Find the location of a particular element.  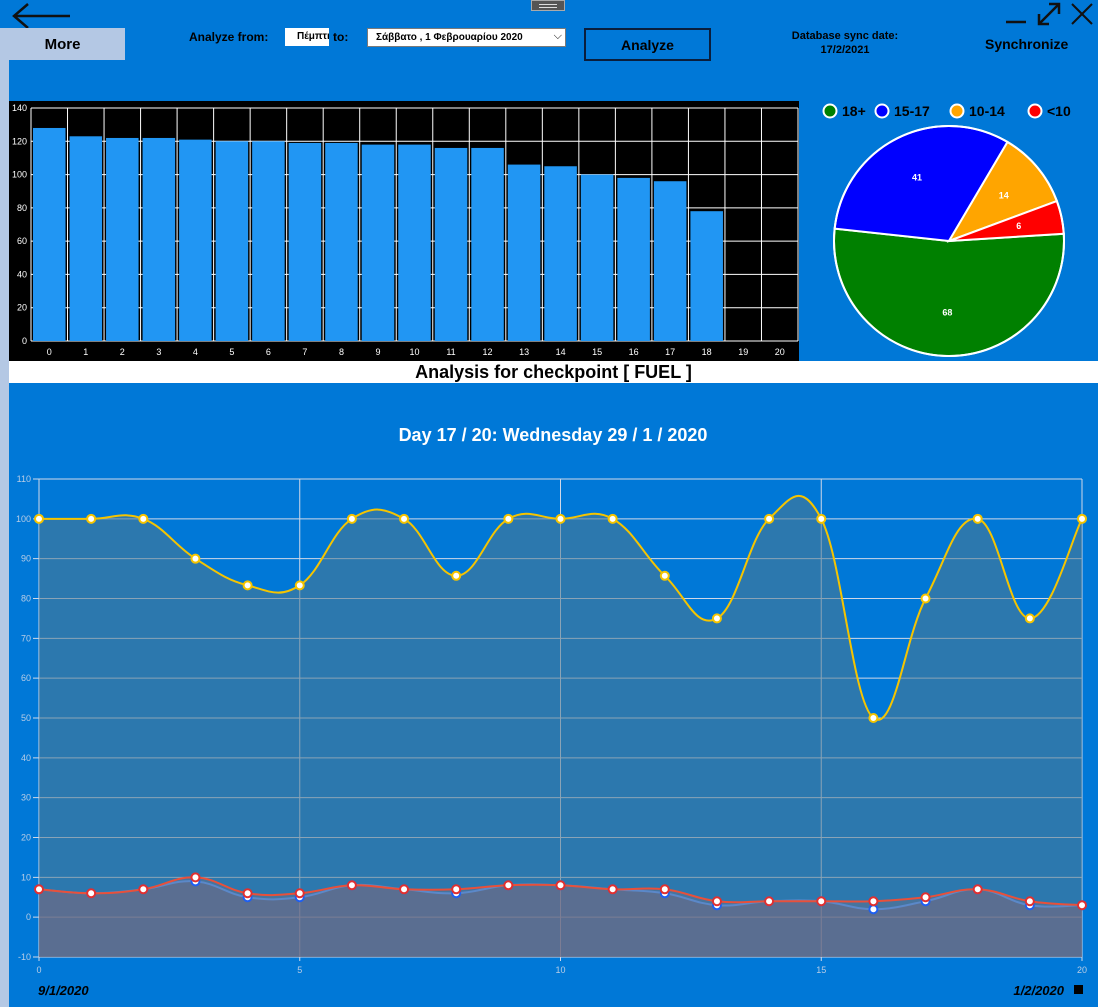

y-tick-label: 30 is located at coordinates (26, 798).